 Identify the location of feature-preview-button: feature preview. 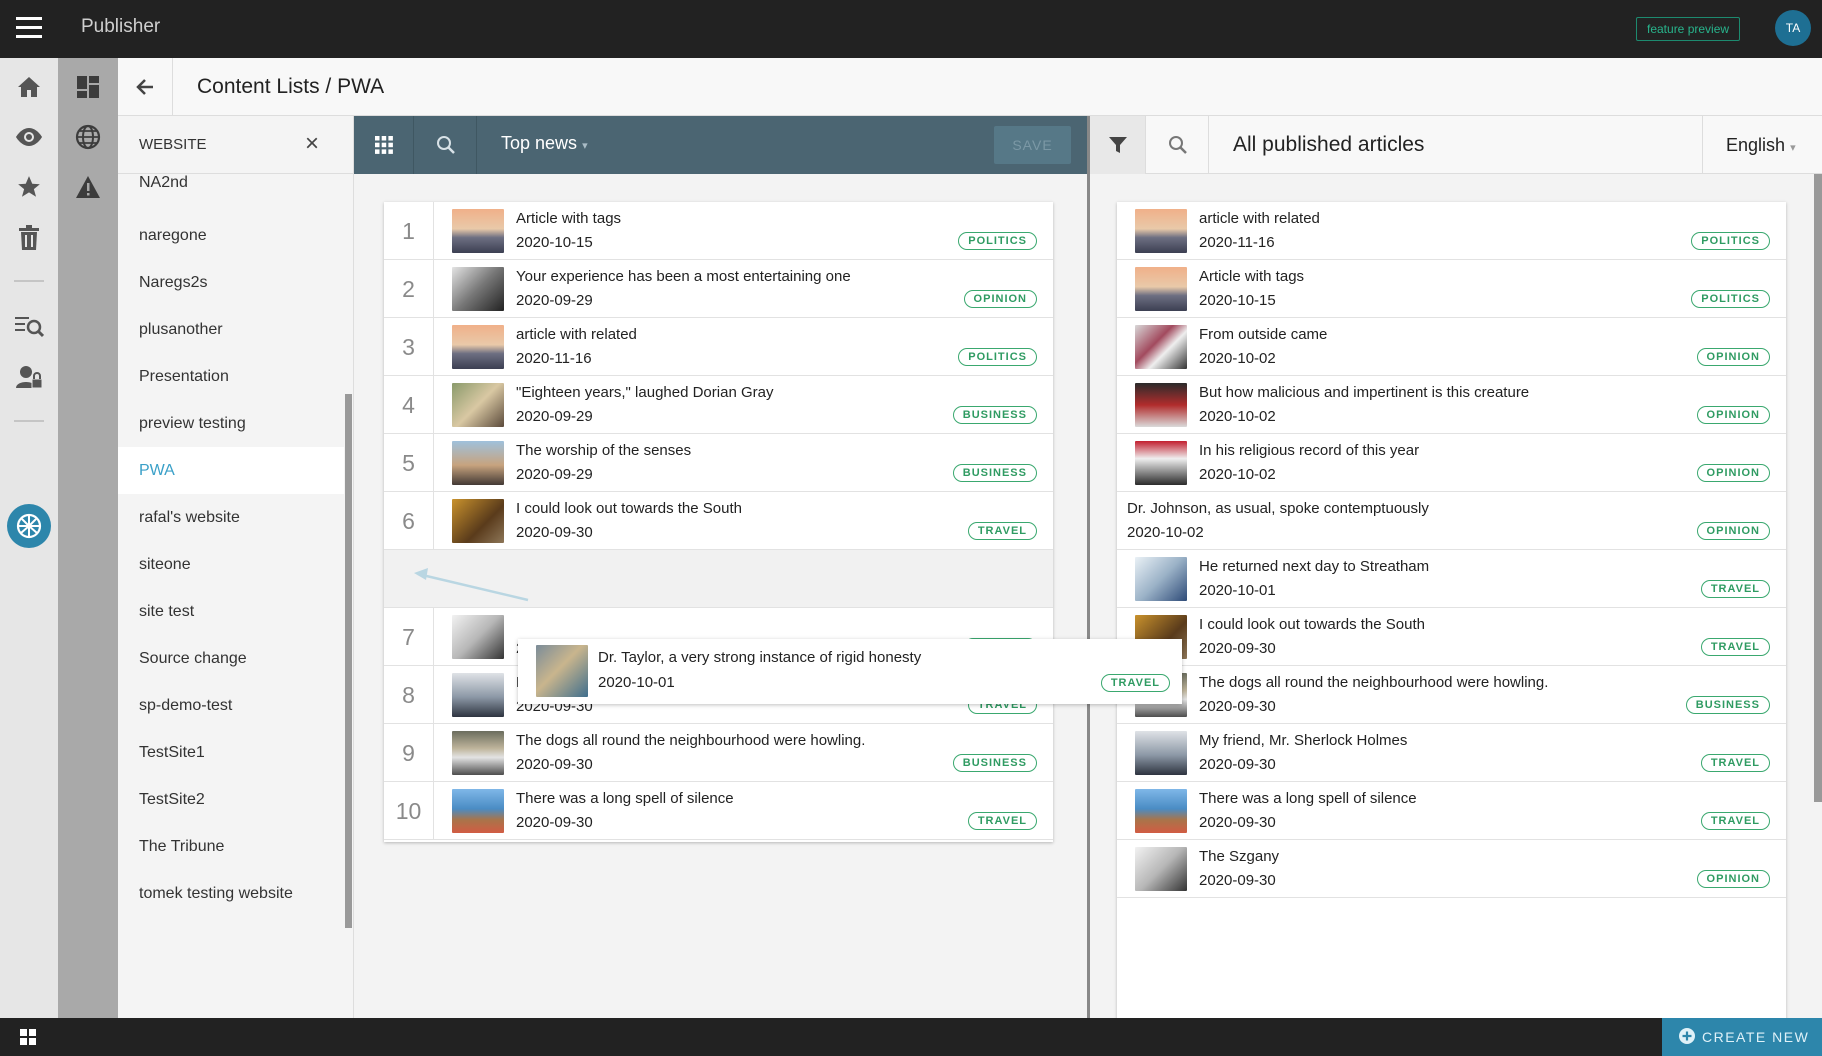
(1688, 29).